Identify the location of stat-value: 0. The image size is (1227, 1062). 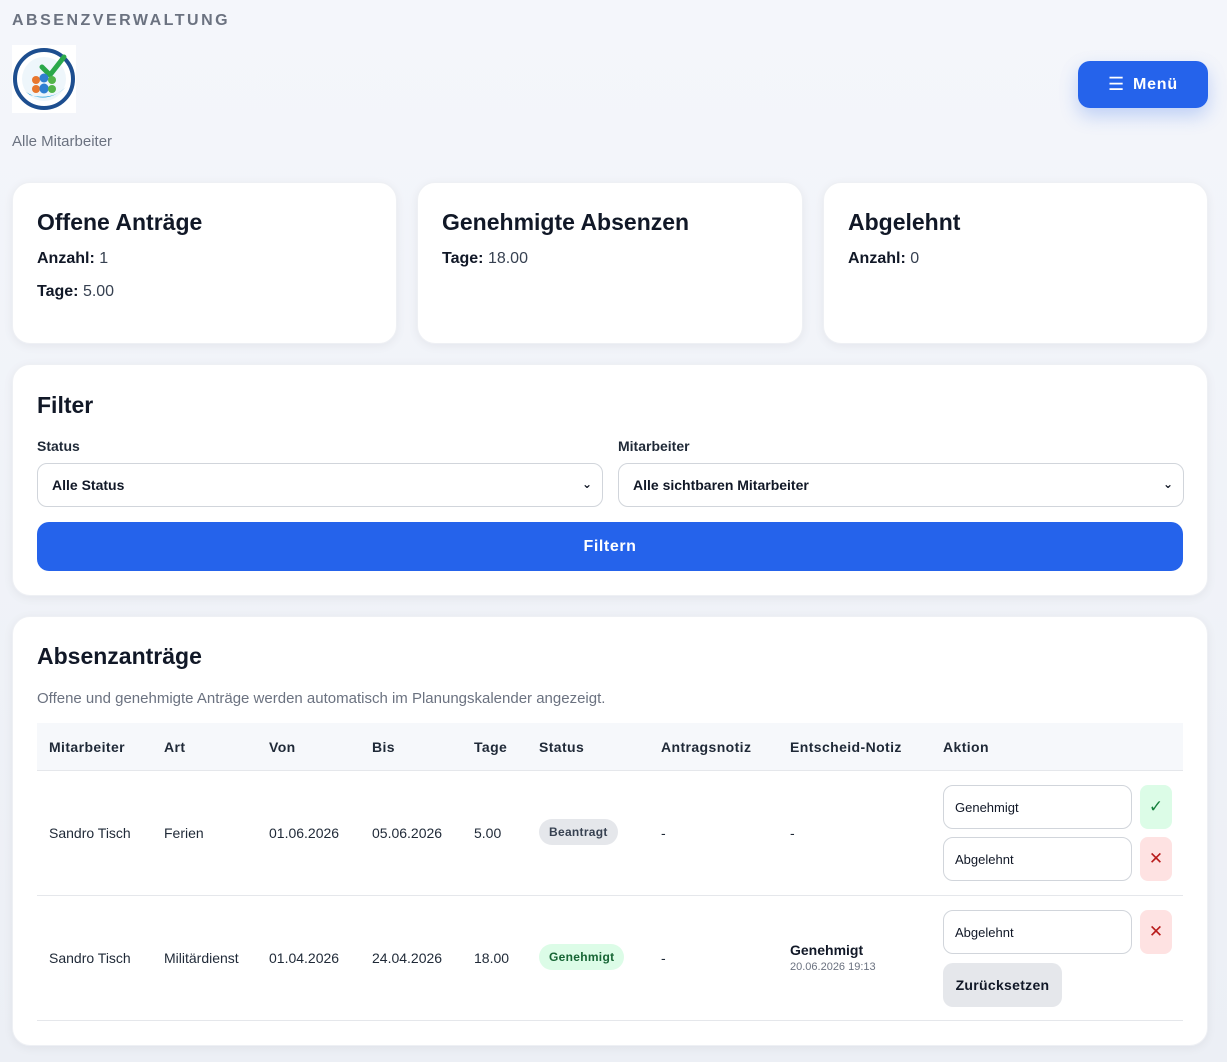
(915, 258).